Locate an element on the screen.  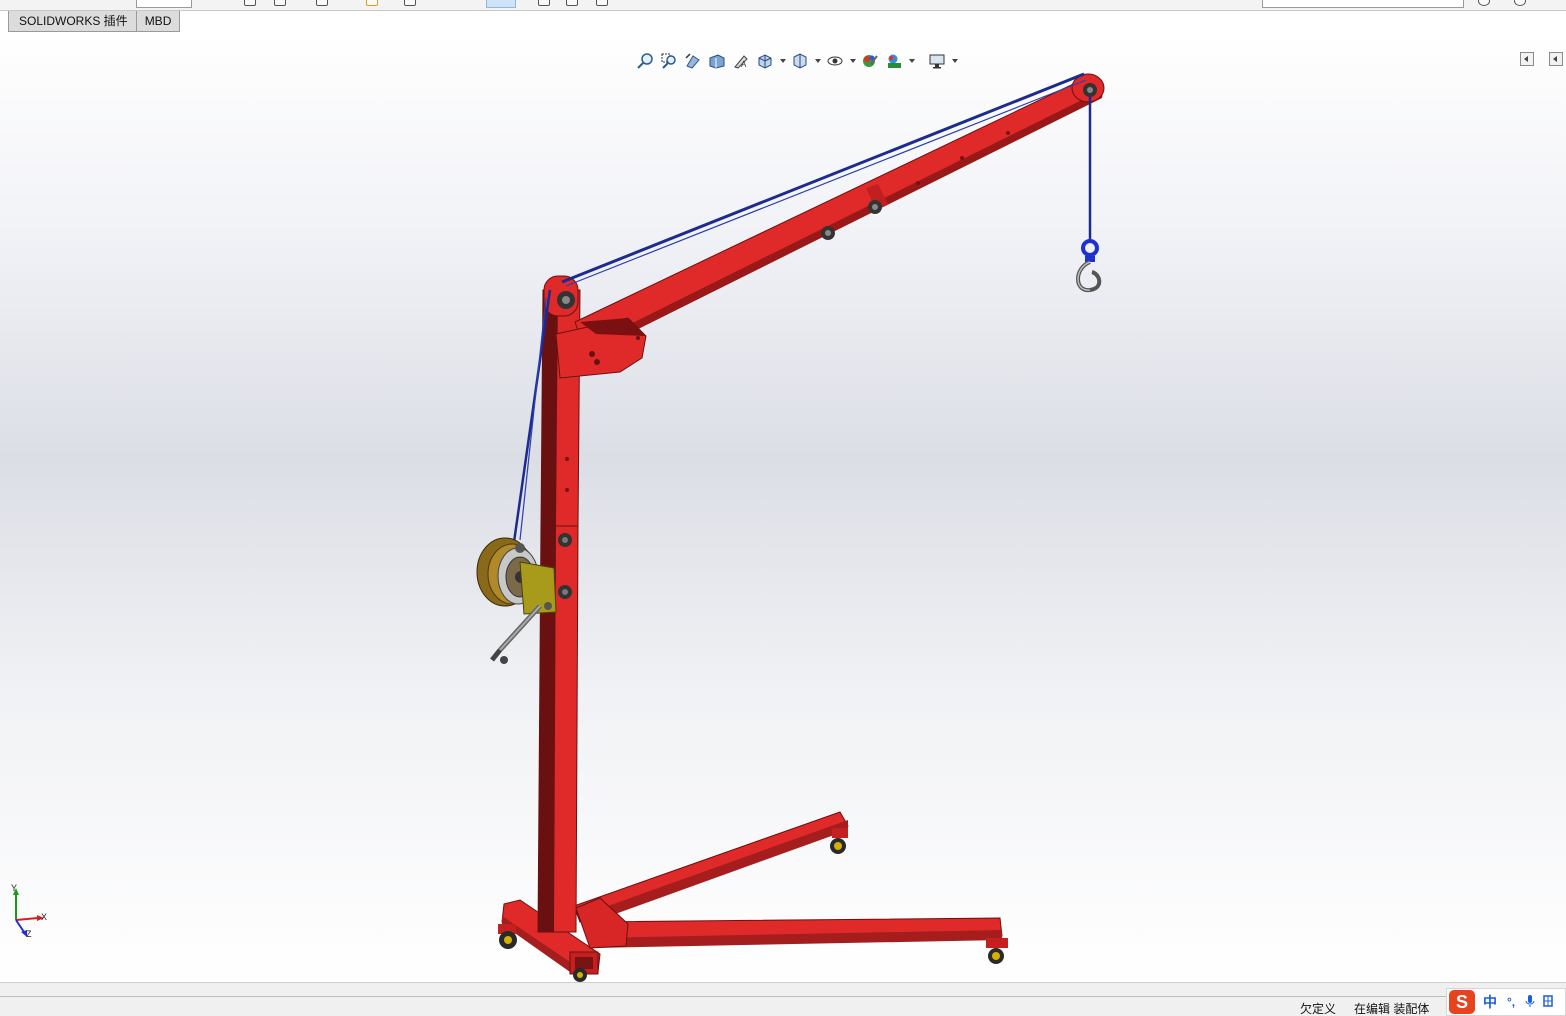
ime-language-toggle: 中 is located at coordinates (1490, 1002).